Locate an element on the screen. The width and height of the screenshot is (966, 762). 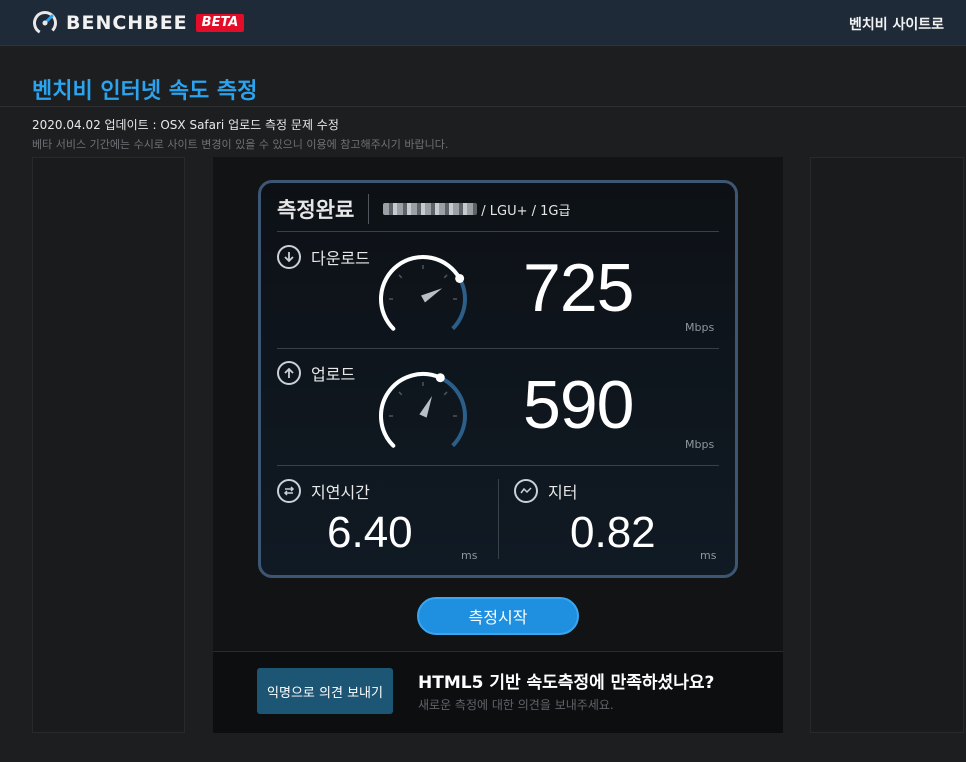
upload-gauge is located at coordinates (423, 410).